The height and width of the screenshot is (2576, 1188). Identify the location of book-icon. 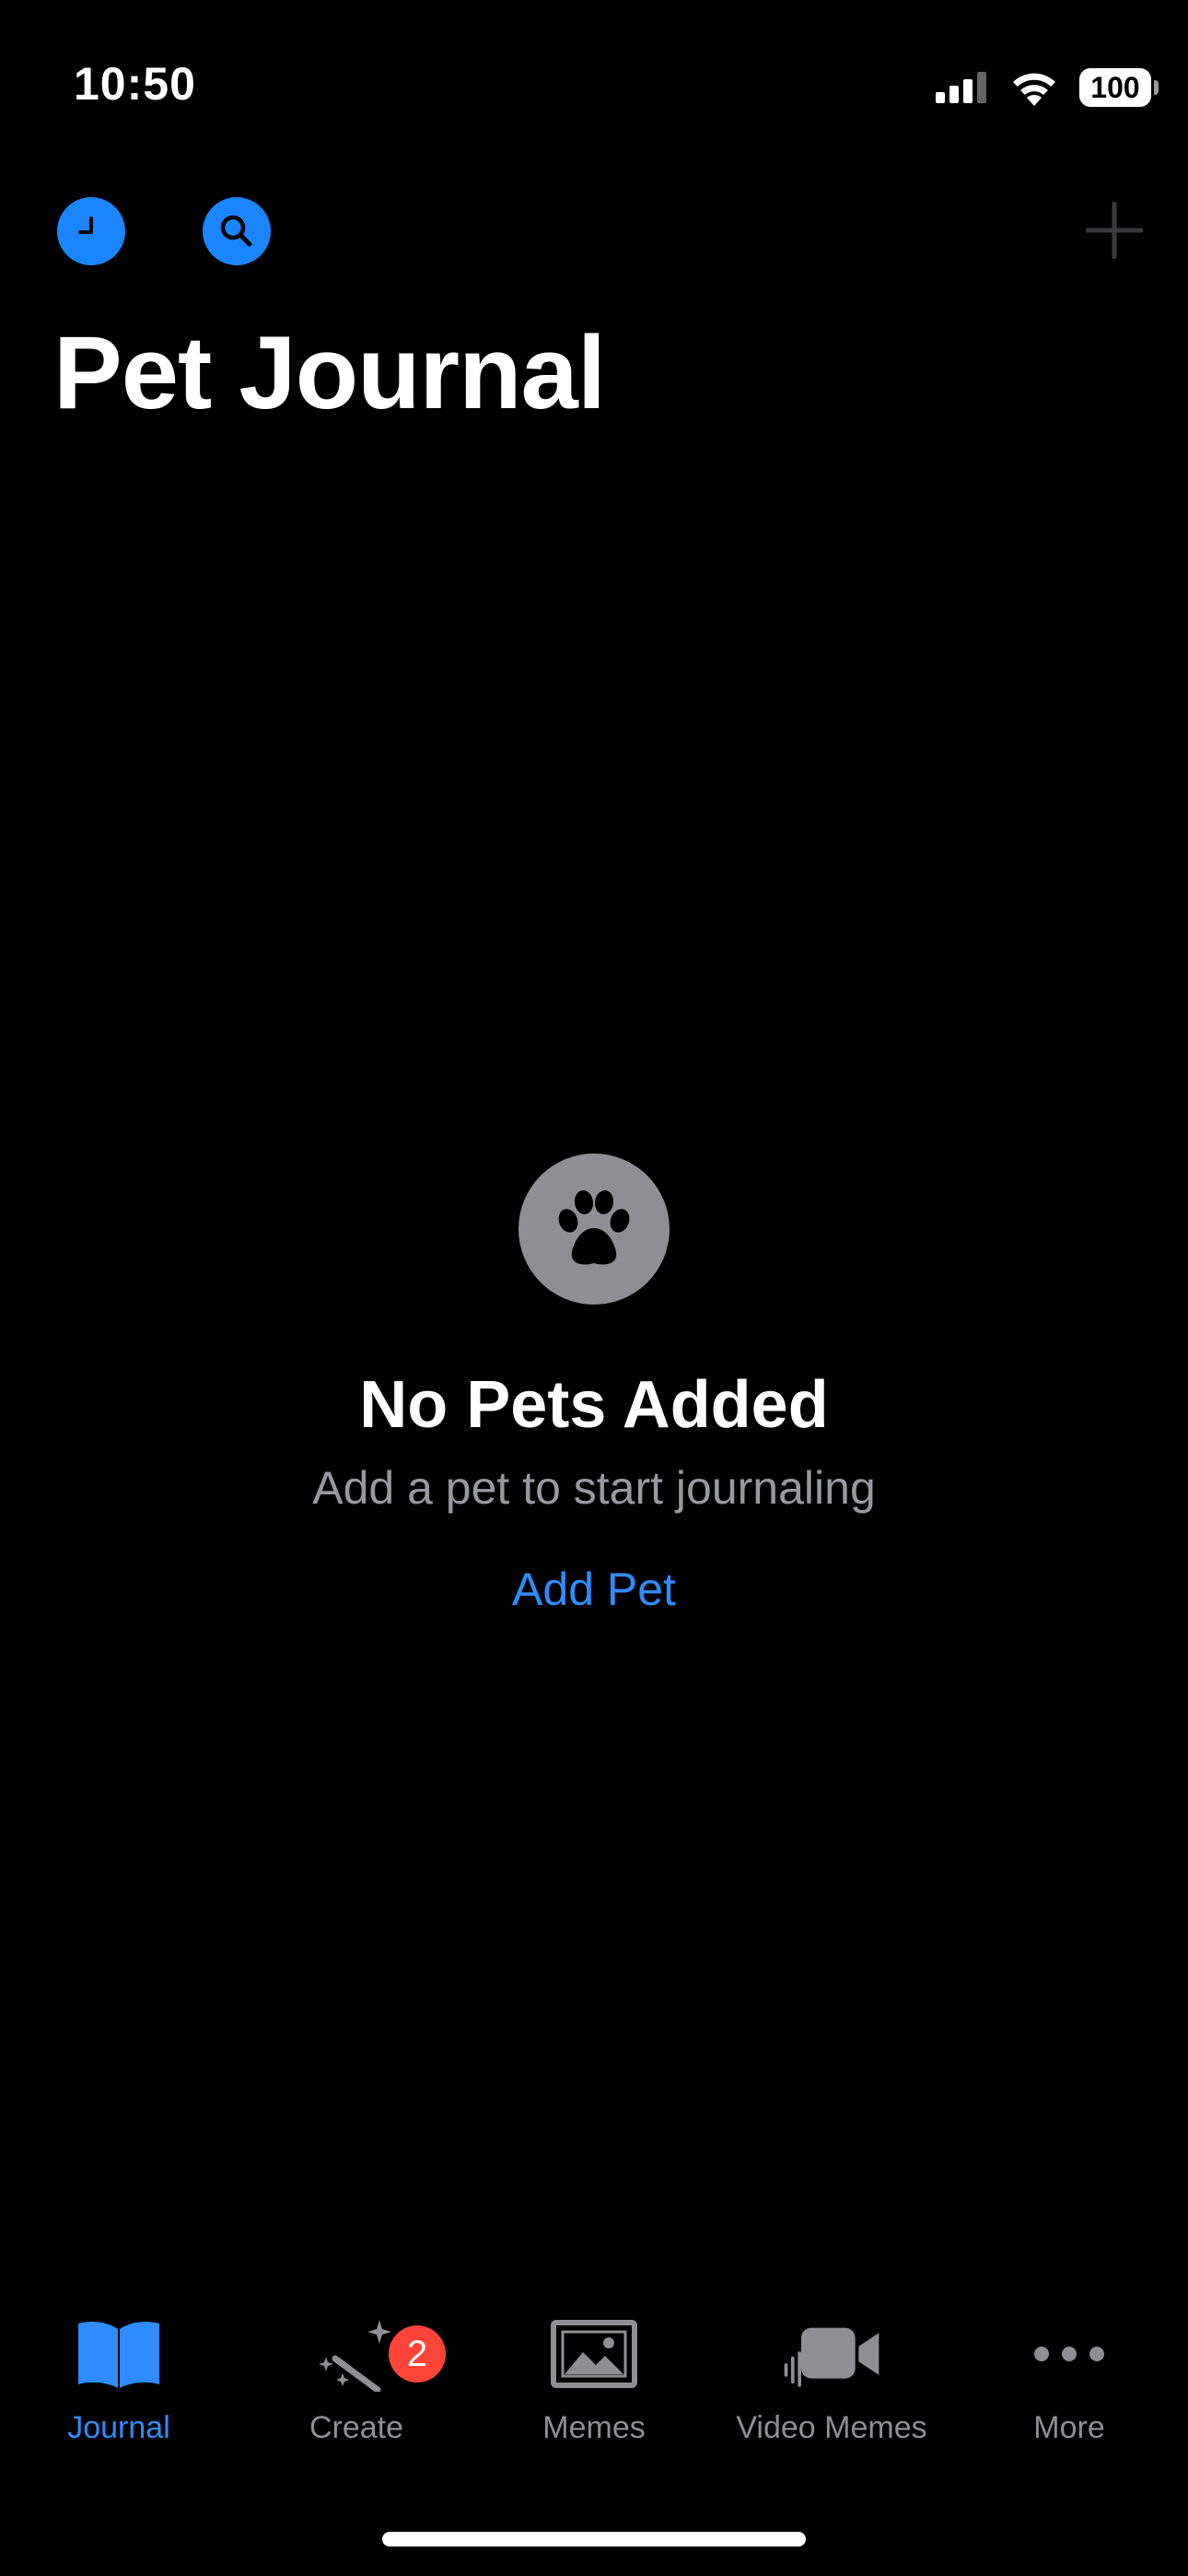
(119, 2355).